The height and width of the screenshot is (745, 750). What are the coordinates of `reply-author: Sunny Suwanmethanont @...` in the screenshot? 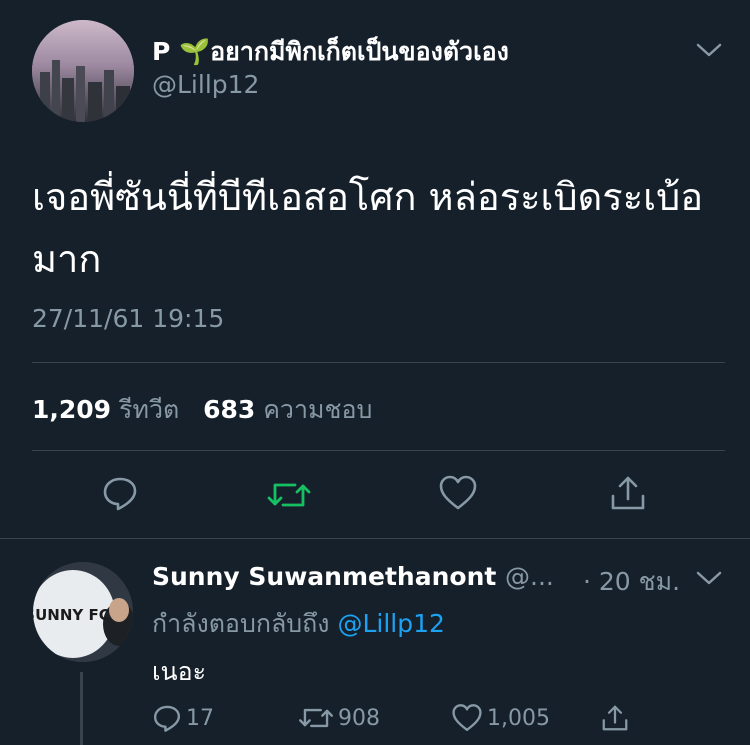 It's located at (353, 576).